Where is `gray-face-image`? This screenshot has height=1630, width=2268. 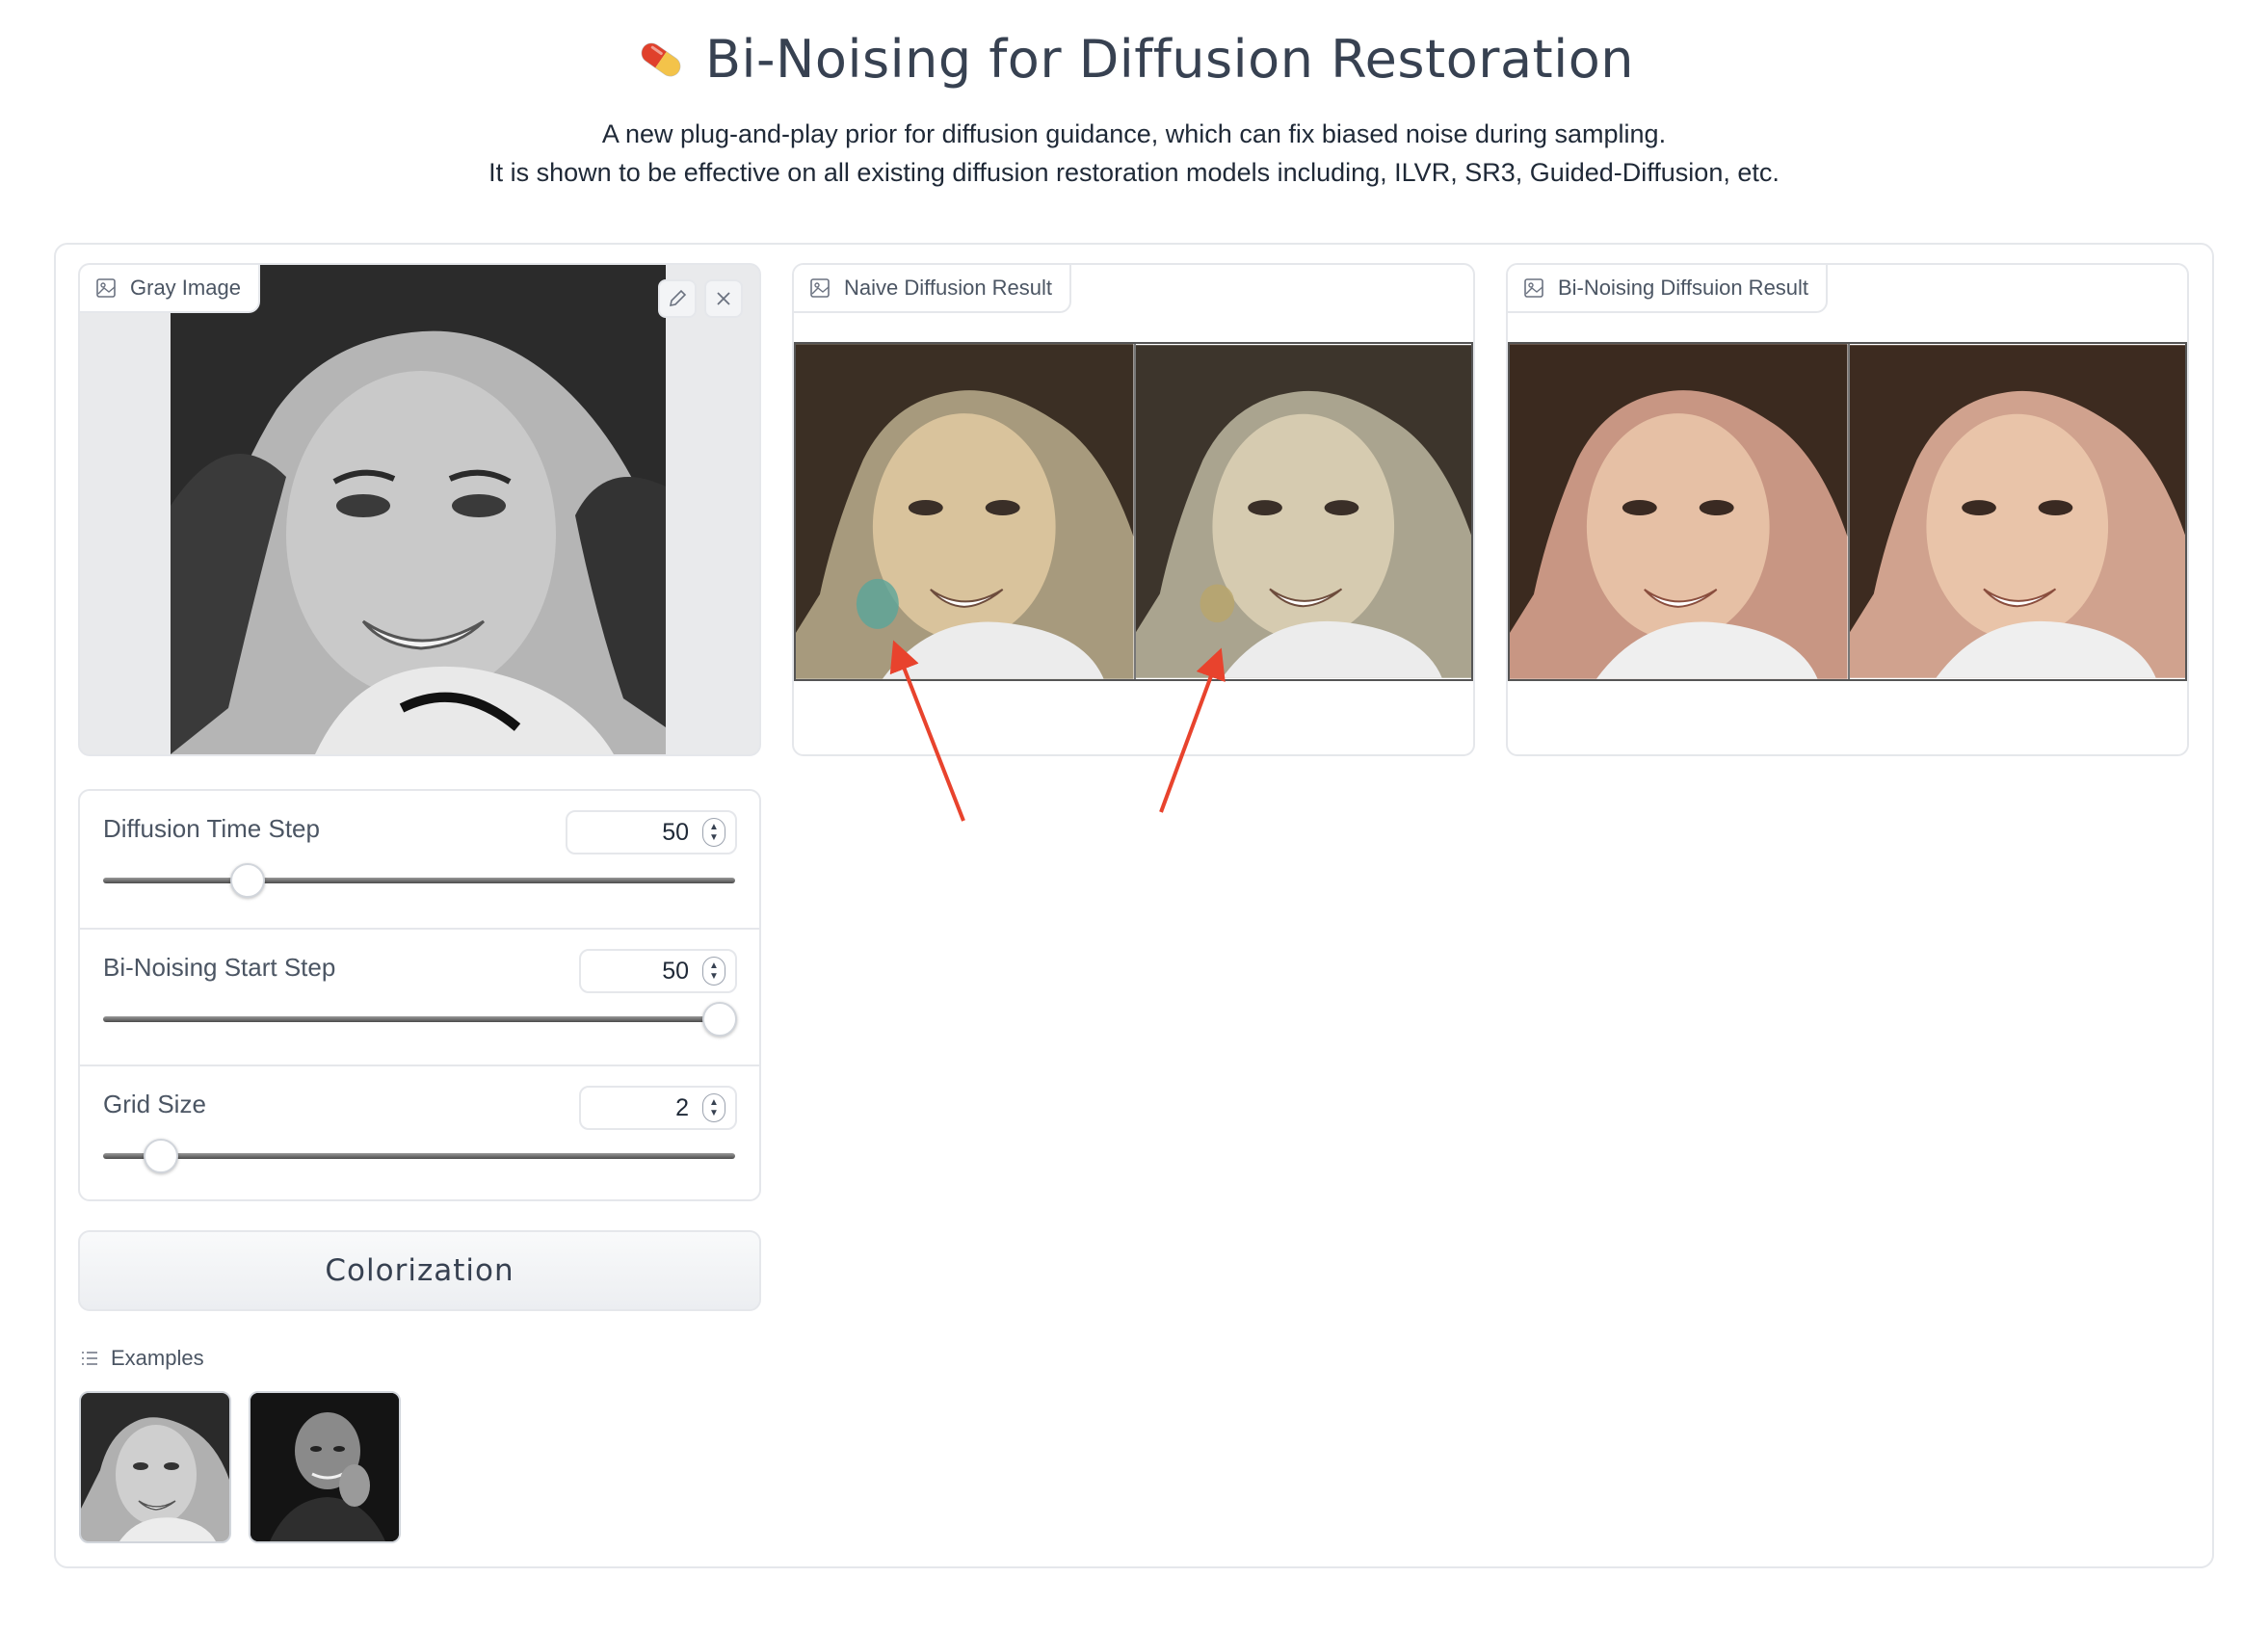
gray-face-image is located at coordinates (418, 509).